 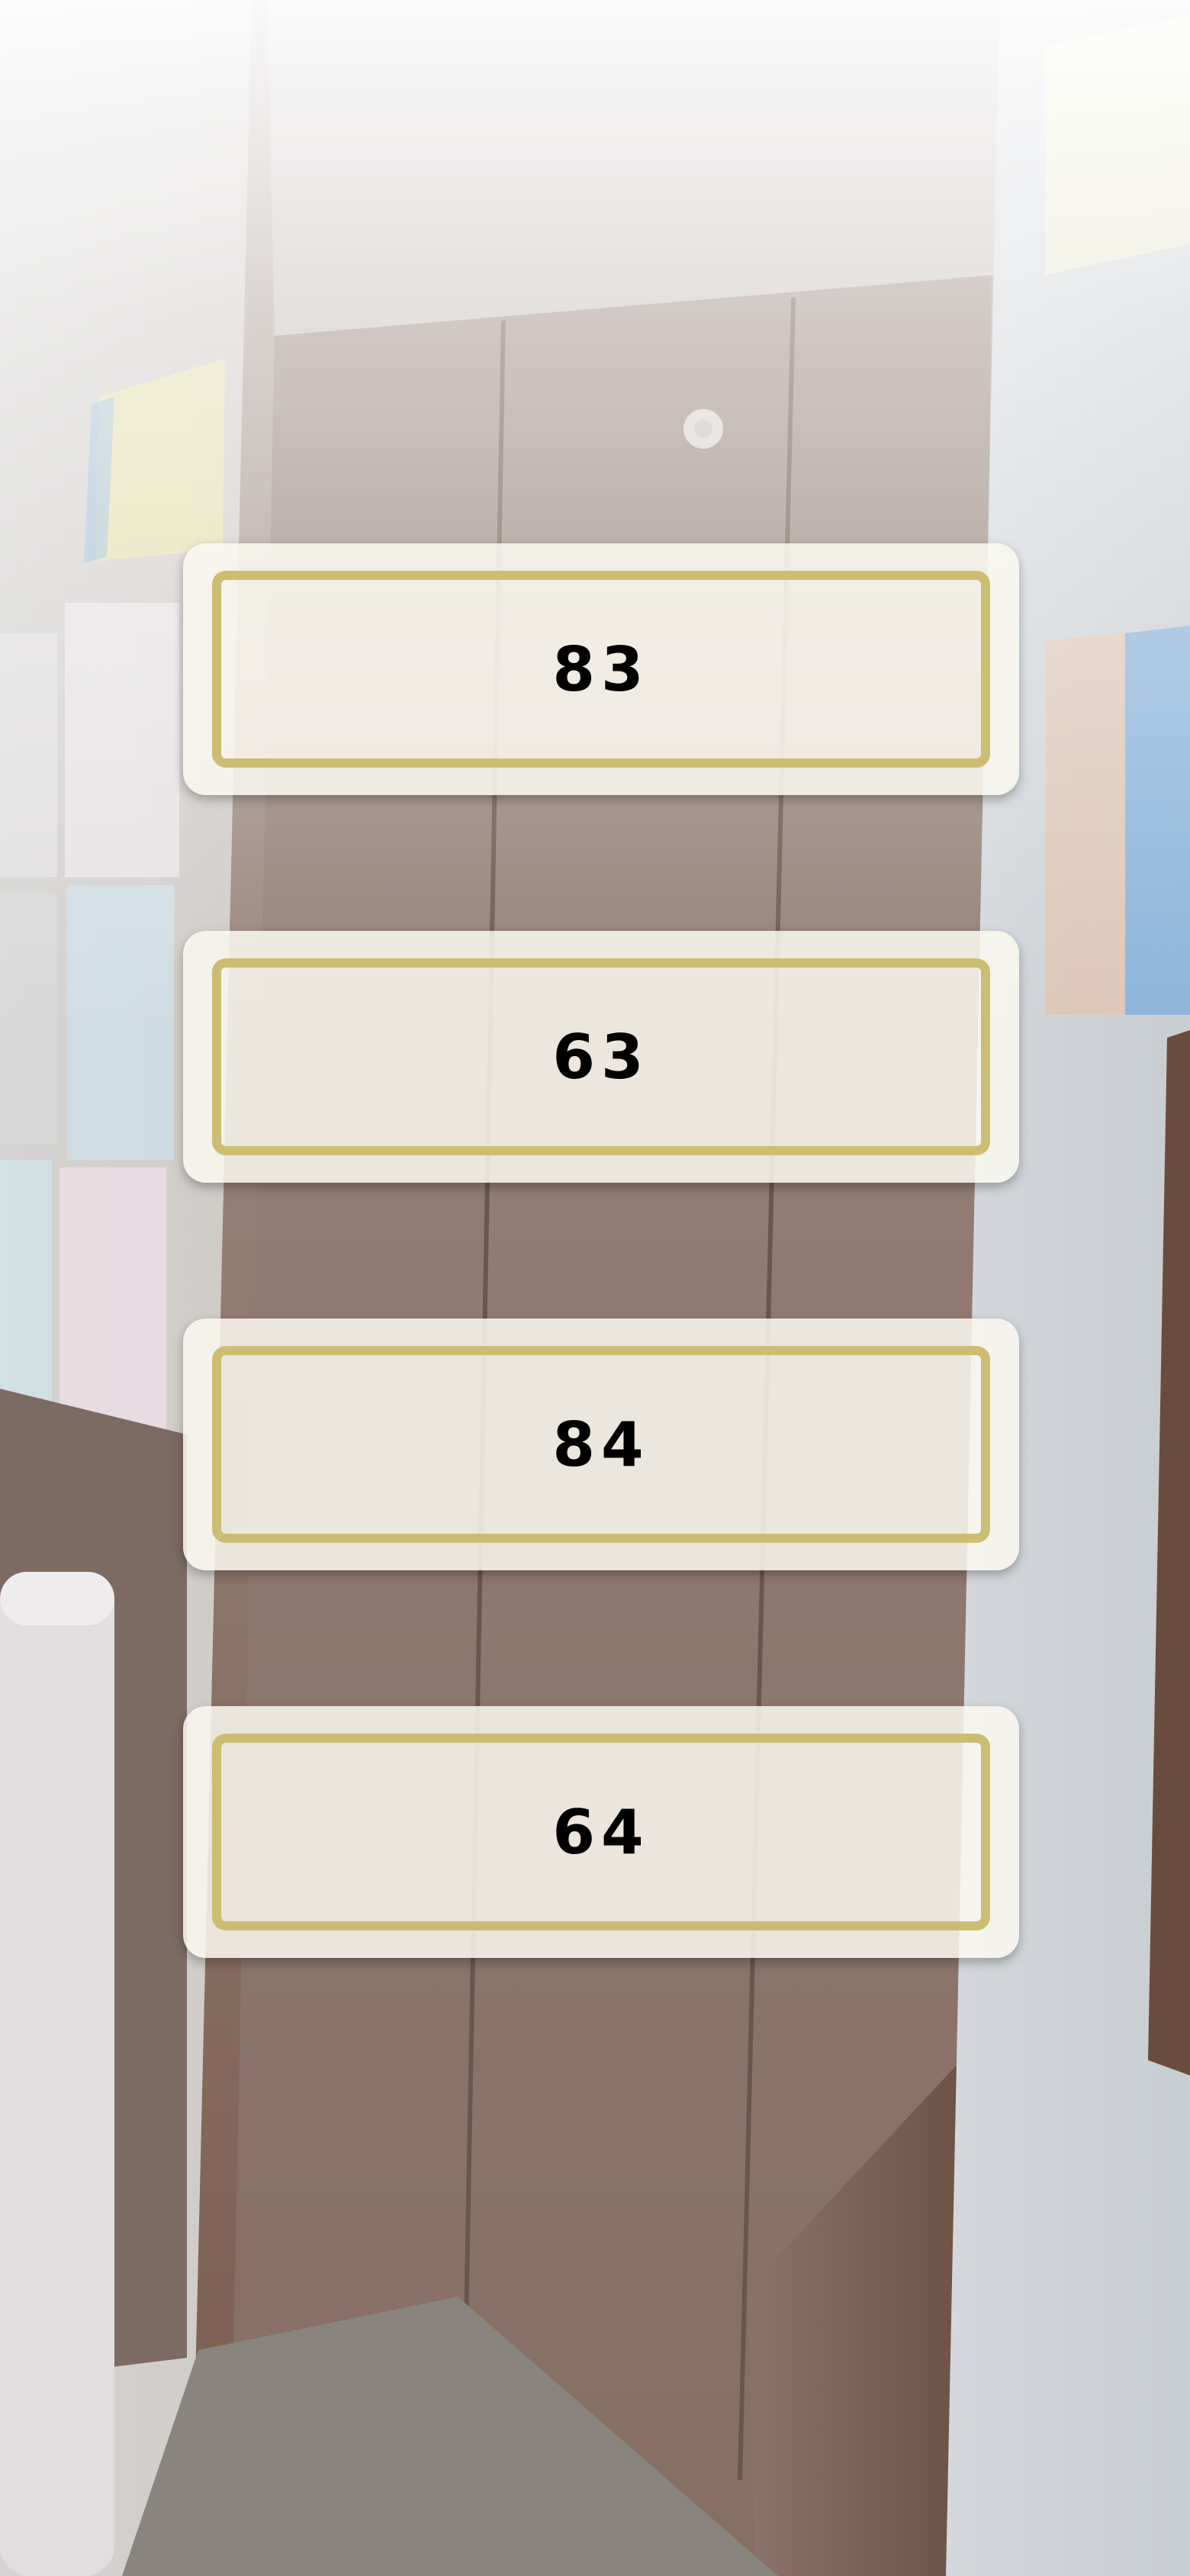 I want to click on option-label: 64, so click(x=601, y=1832).